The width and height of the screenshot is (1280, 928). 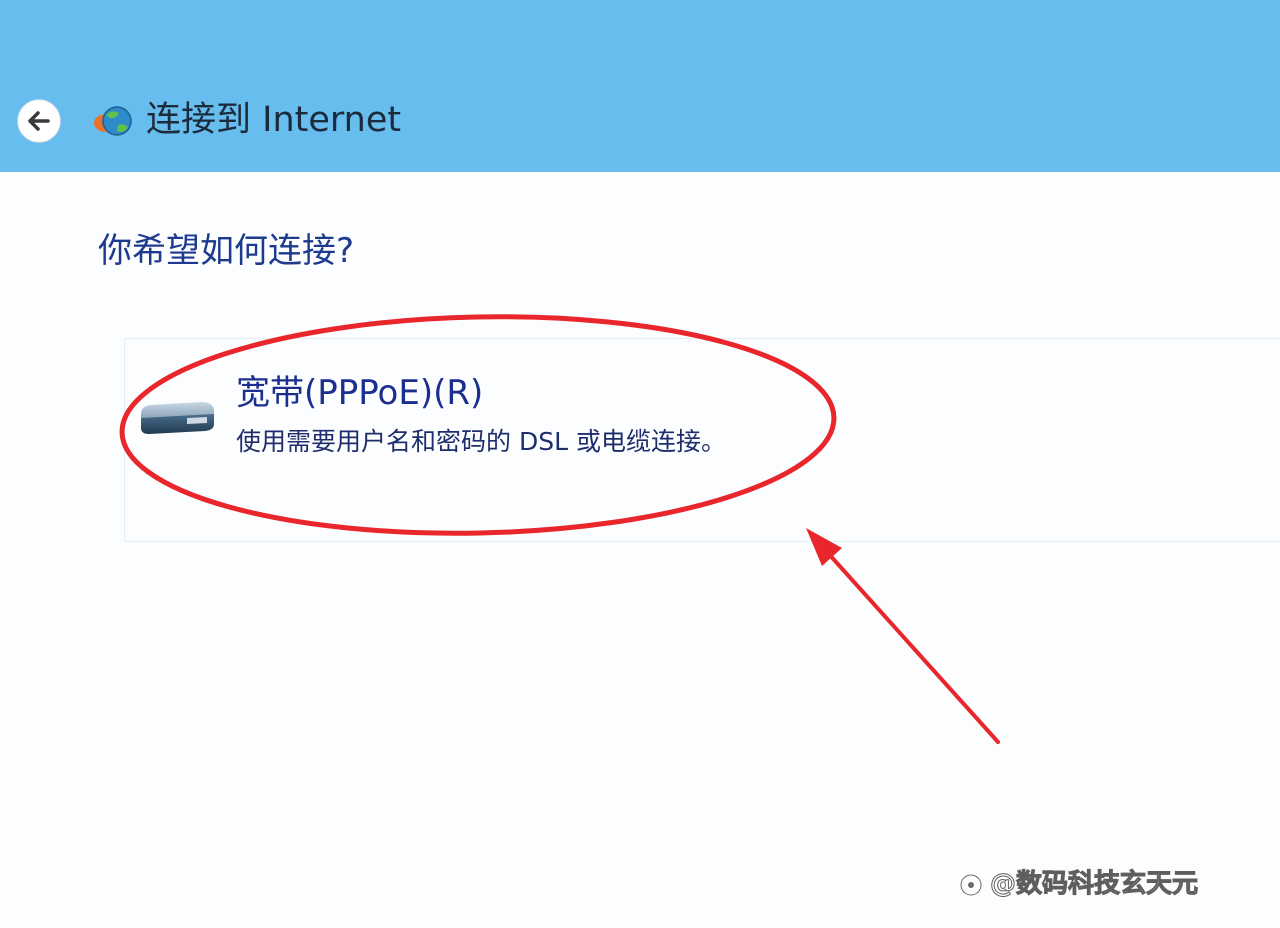 I want to click on window-title: 连接到 Internet, so click(x=274, y=120).